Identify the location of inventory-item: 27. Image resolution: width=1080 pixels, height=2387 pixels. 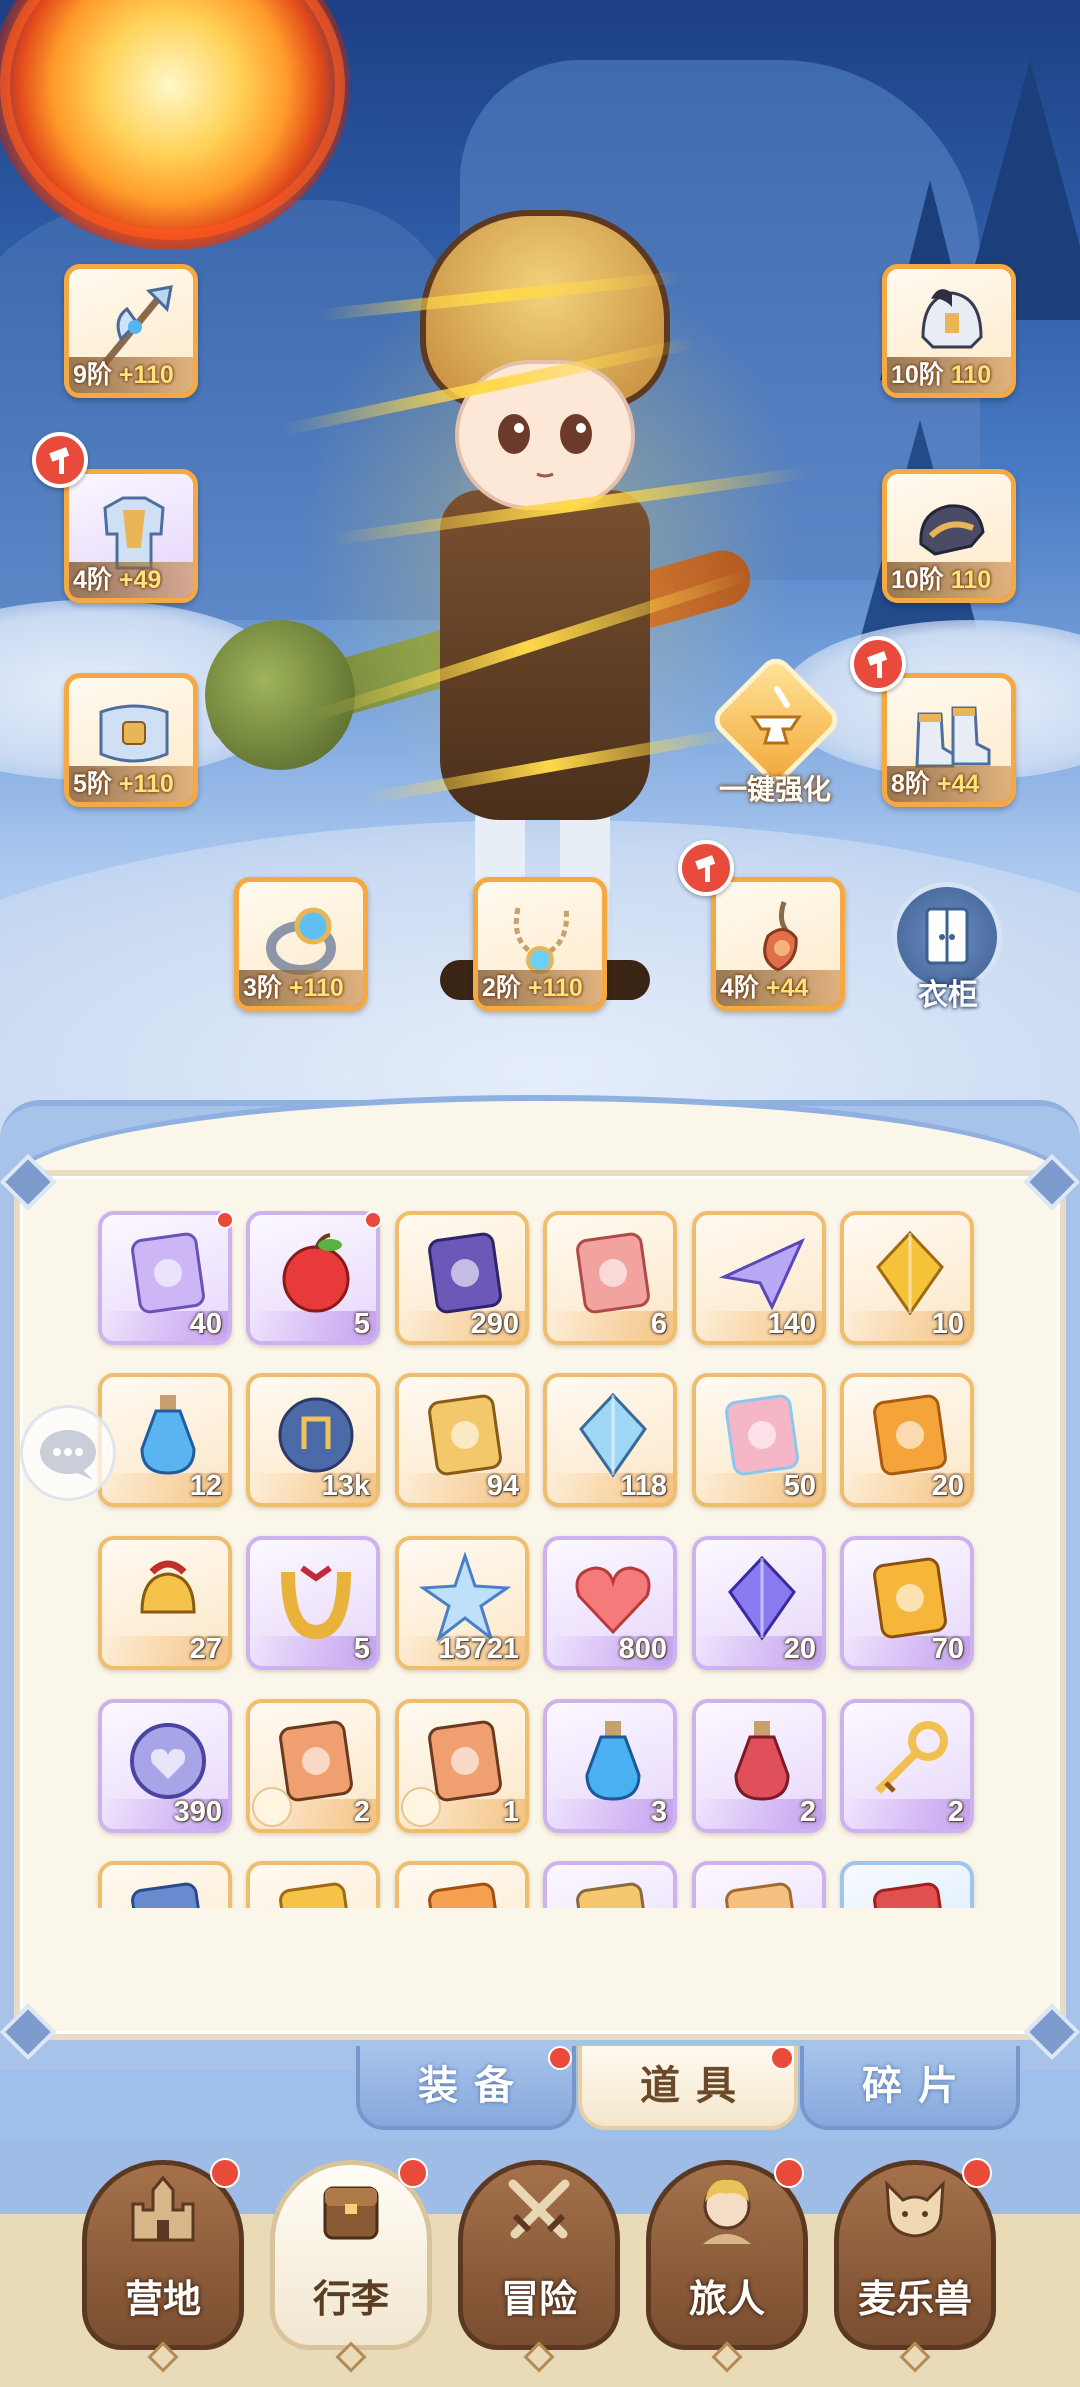
(165, 1603).